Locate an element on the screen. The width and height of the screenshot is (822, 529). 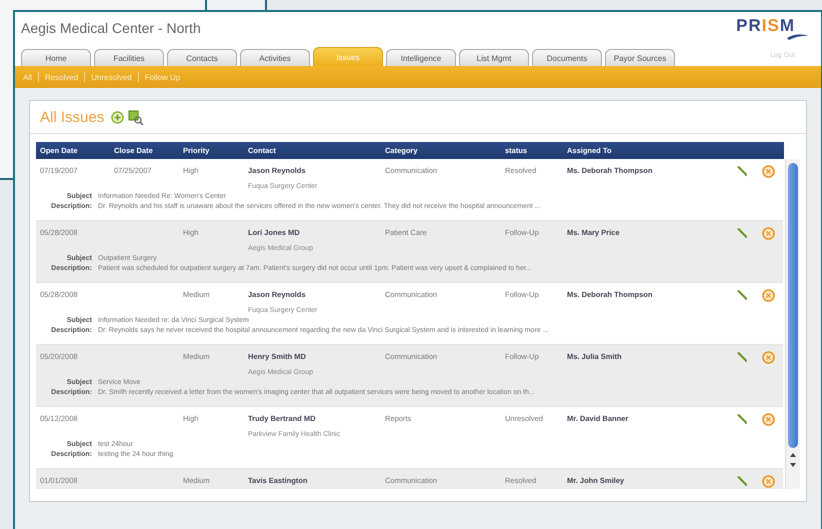
scrollbar is located at coordinates (792, 324).